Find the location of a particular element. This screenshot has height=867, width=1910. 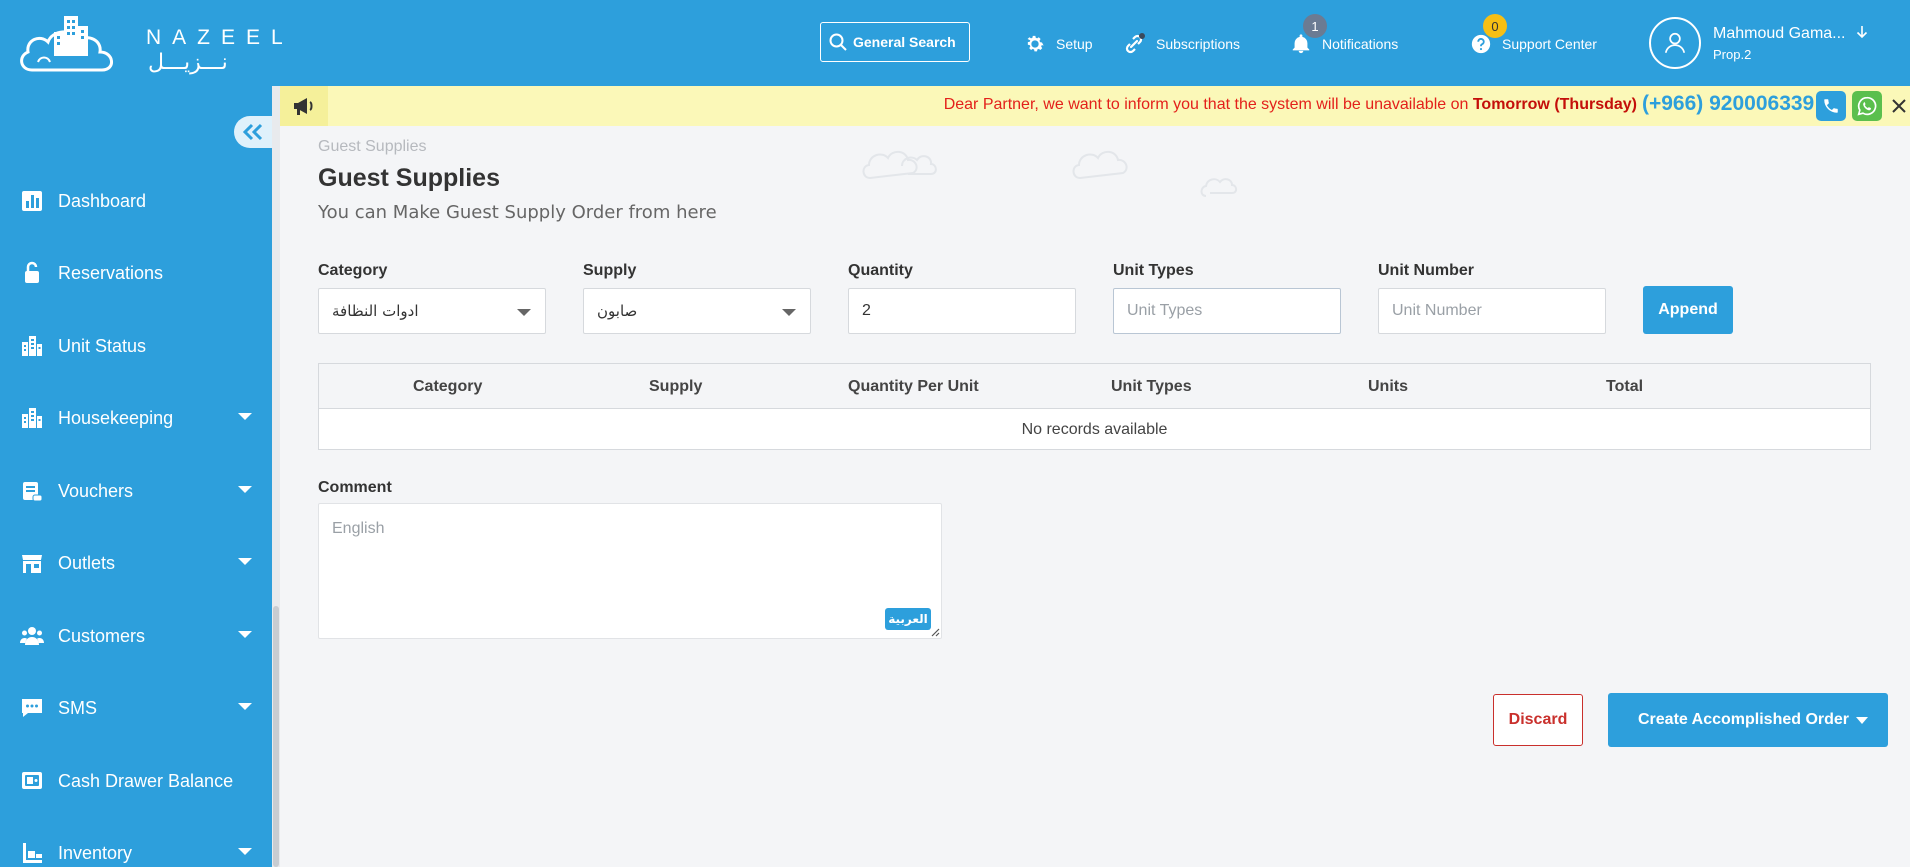

close-announcement-icon is located at coordinates (1899, 106).